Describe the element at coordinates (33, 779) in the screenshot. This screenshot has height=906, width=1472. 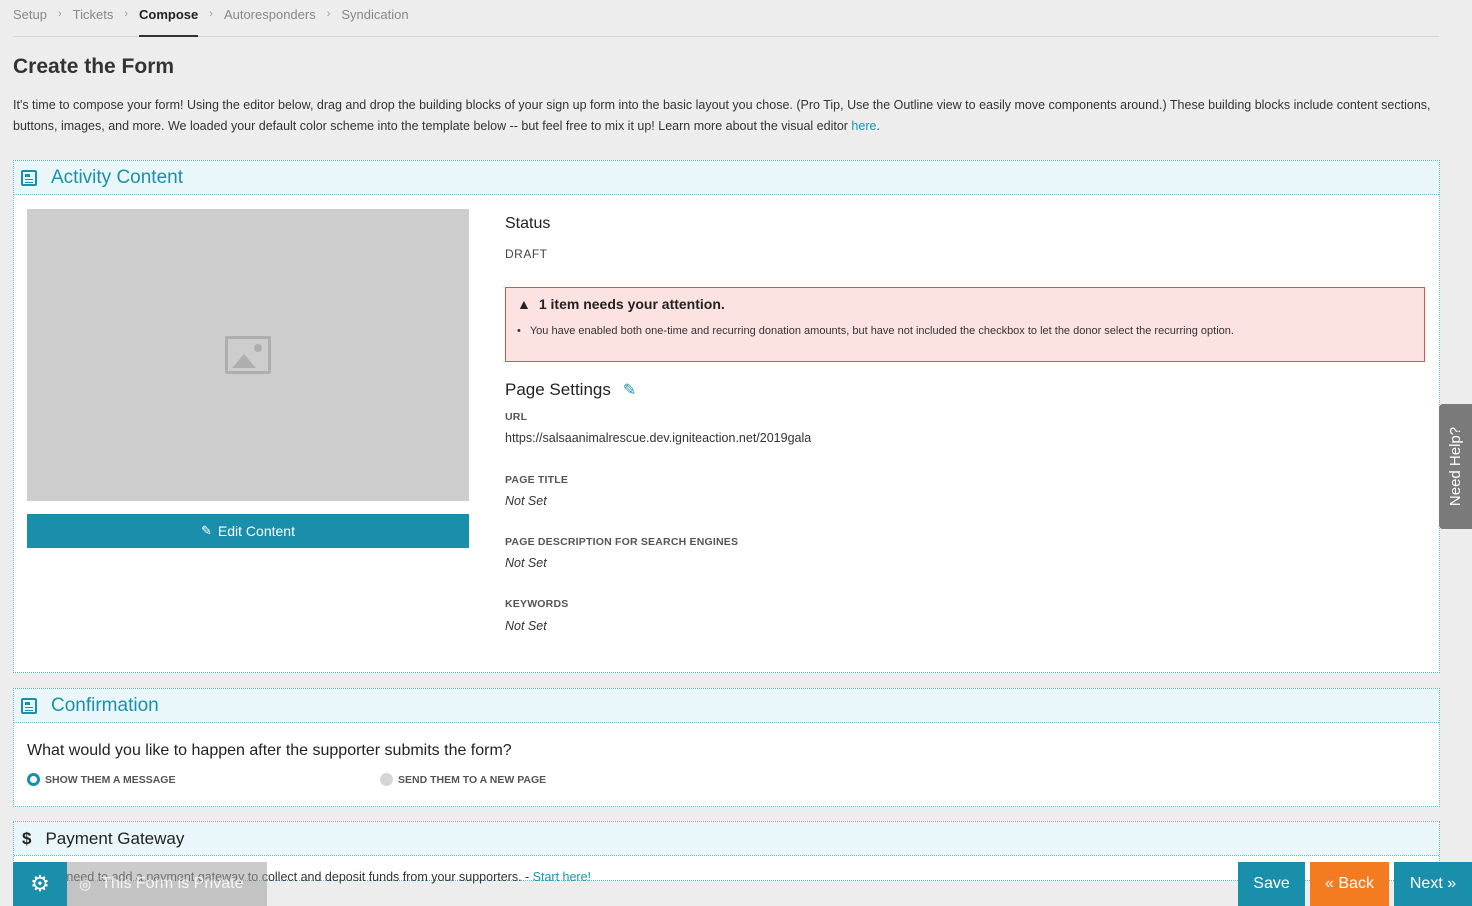
I see `radio-selected-icon` at that location.